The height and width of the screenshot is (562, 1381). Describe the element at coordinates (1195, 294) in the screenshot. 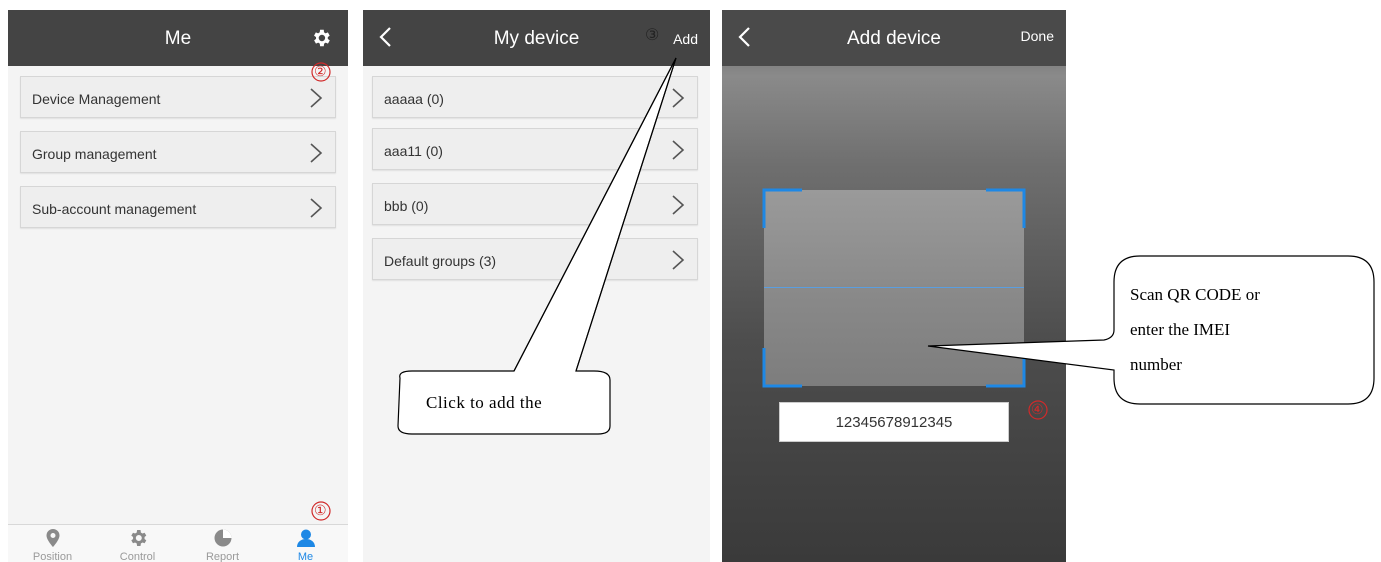

I see `callout-scan-line1: Scan QR CODE or` at that location.